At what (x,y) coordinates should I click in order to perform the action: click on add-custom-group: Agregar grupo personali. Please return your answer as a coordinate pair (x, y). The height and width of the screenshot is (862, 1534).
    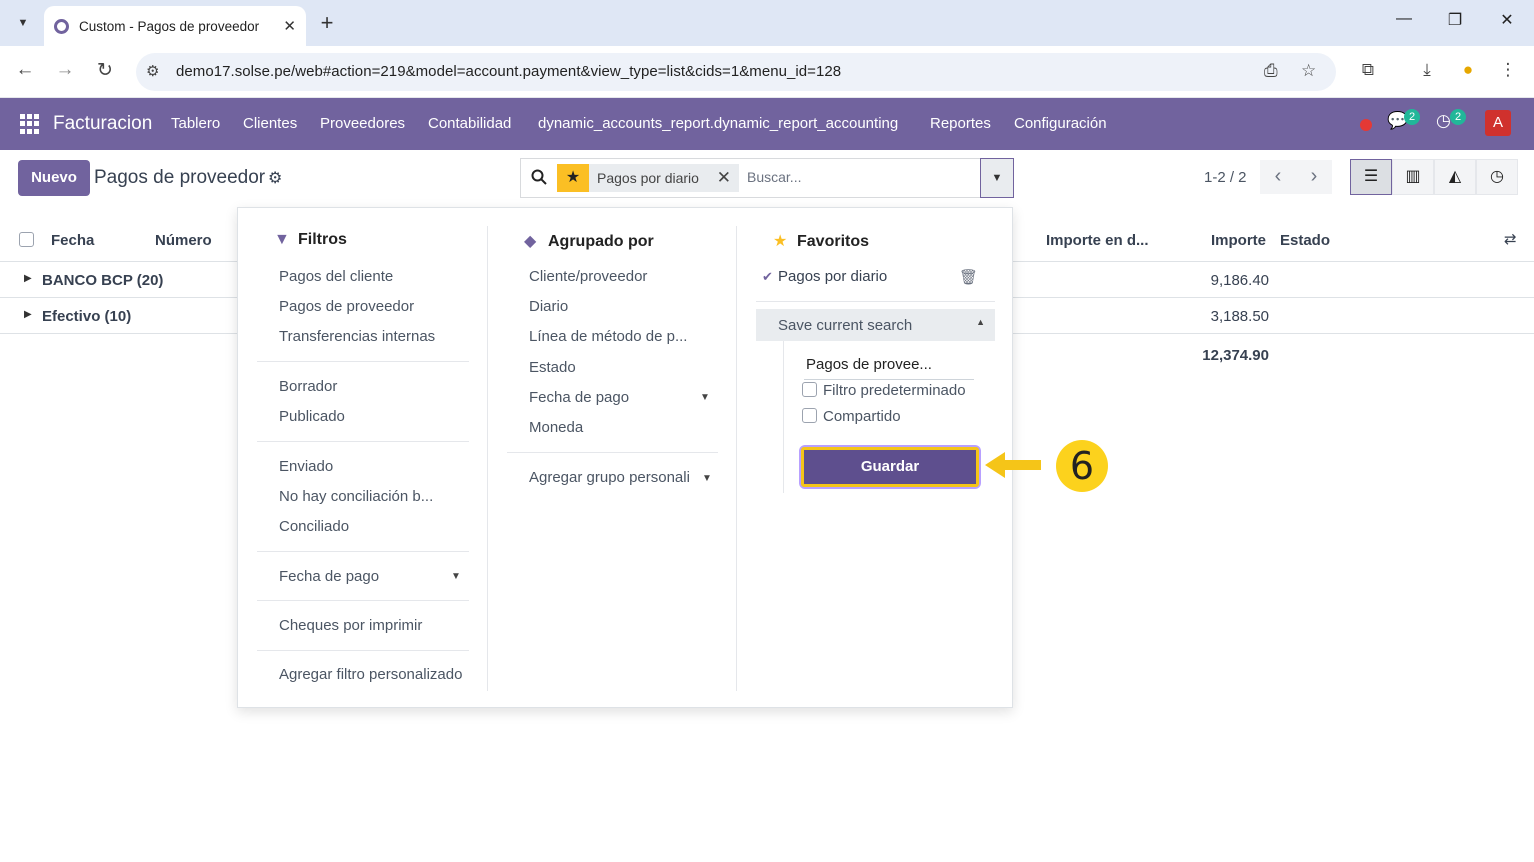
    Looking at the image, I should click on (609, 477).